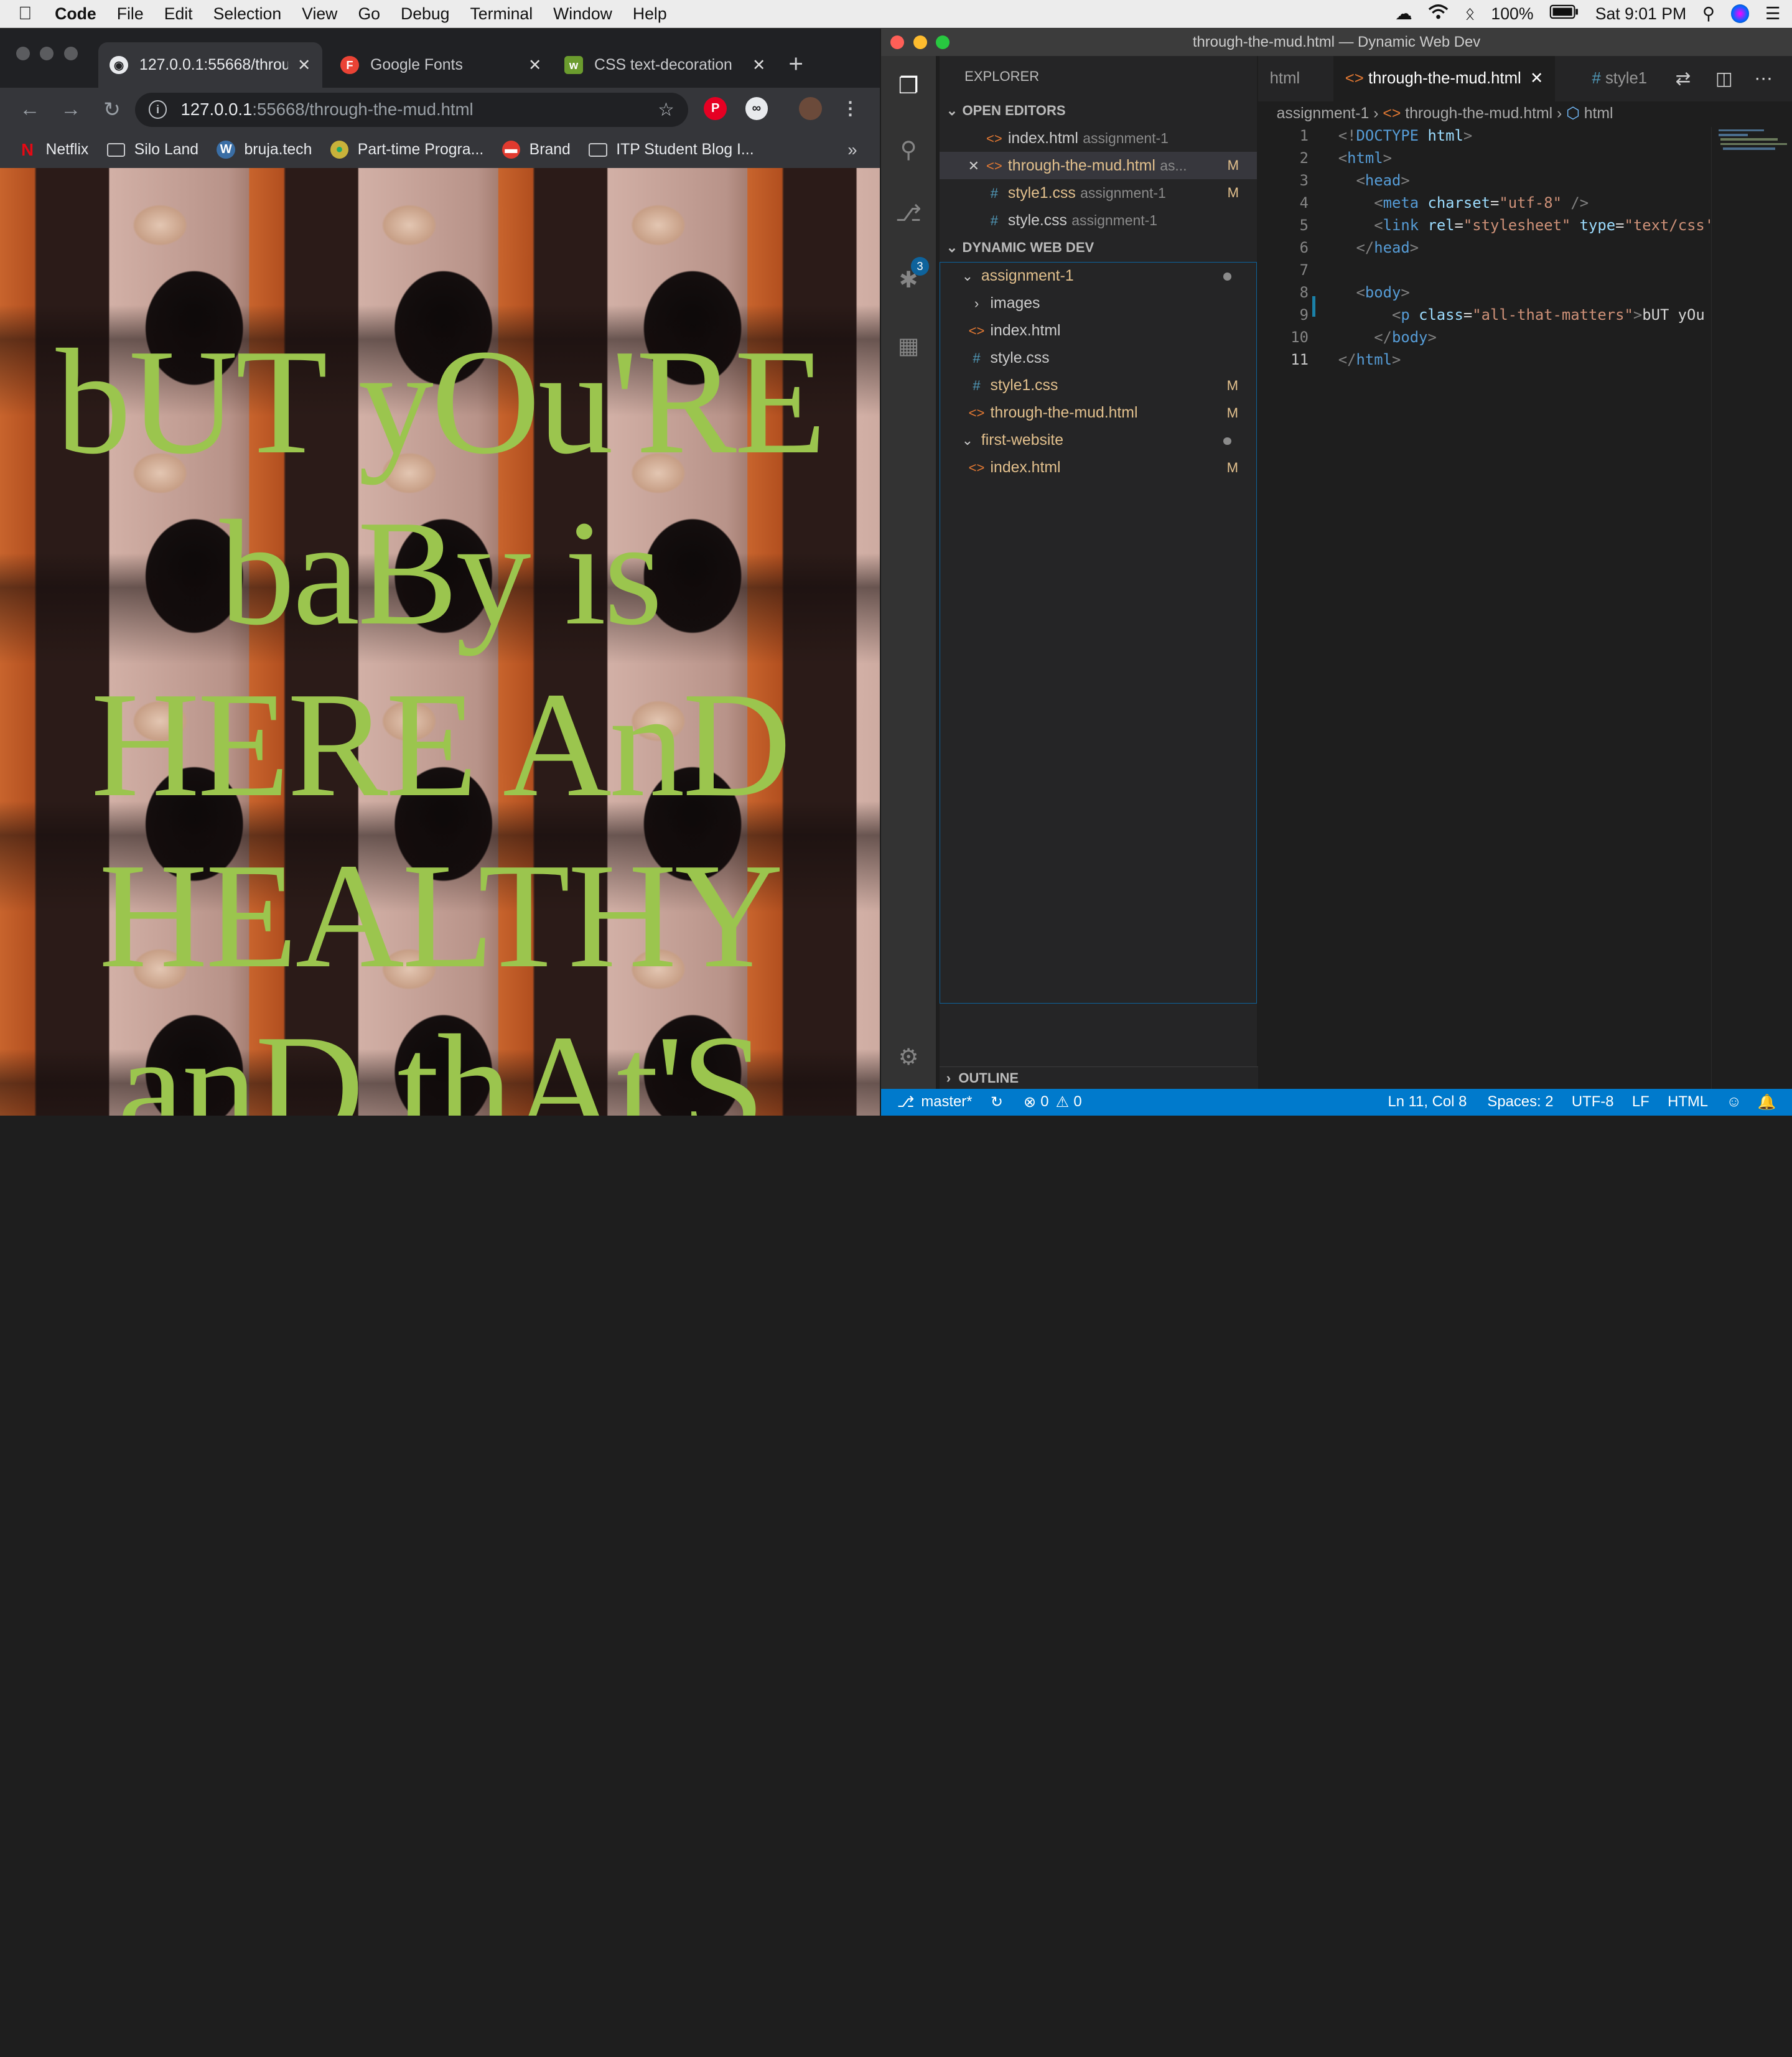 This screenshot has height=2057, width=1792. Describe the element at coordinates (1098, 331) in the screenshot. I see `tree-file-index: <> index.html` at that location.